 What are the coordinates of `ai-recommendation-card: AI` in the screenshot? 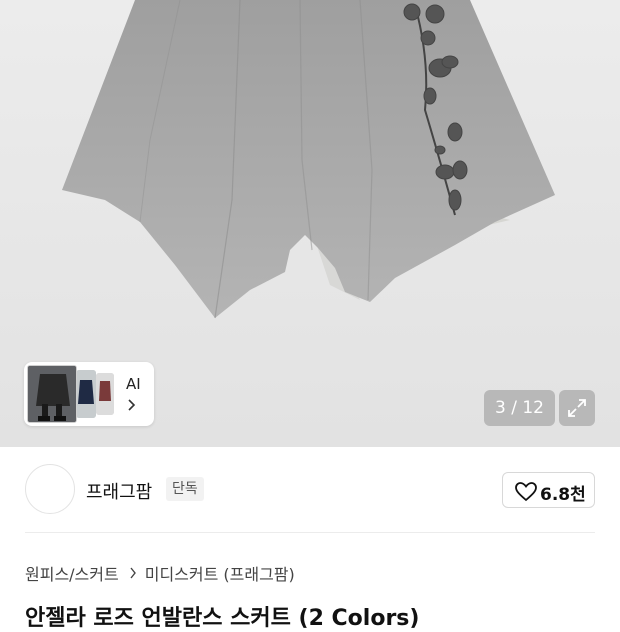 It's located at (89, 394).